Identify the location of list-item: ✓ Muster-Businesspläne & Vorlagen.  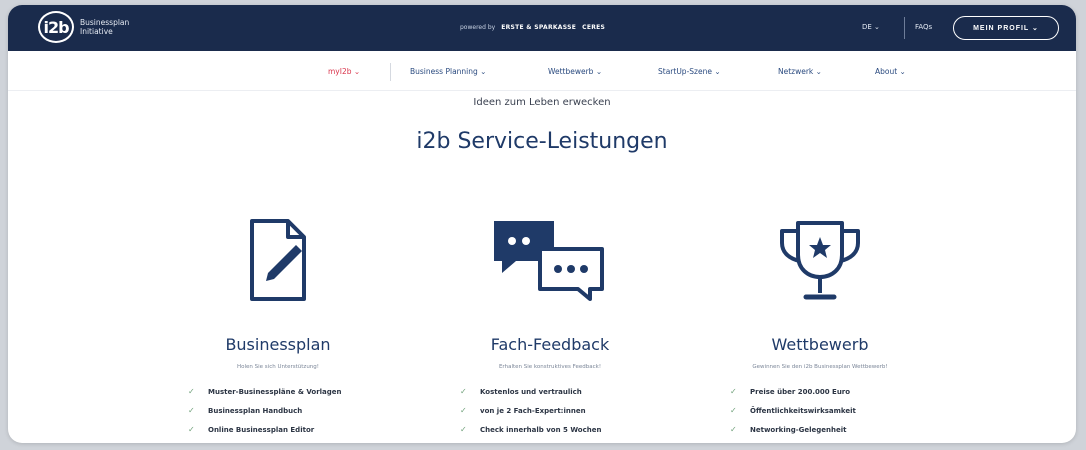
(293, 391).